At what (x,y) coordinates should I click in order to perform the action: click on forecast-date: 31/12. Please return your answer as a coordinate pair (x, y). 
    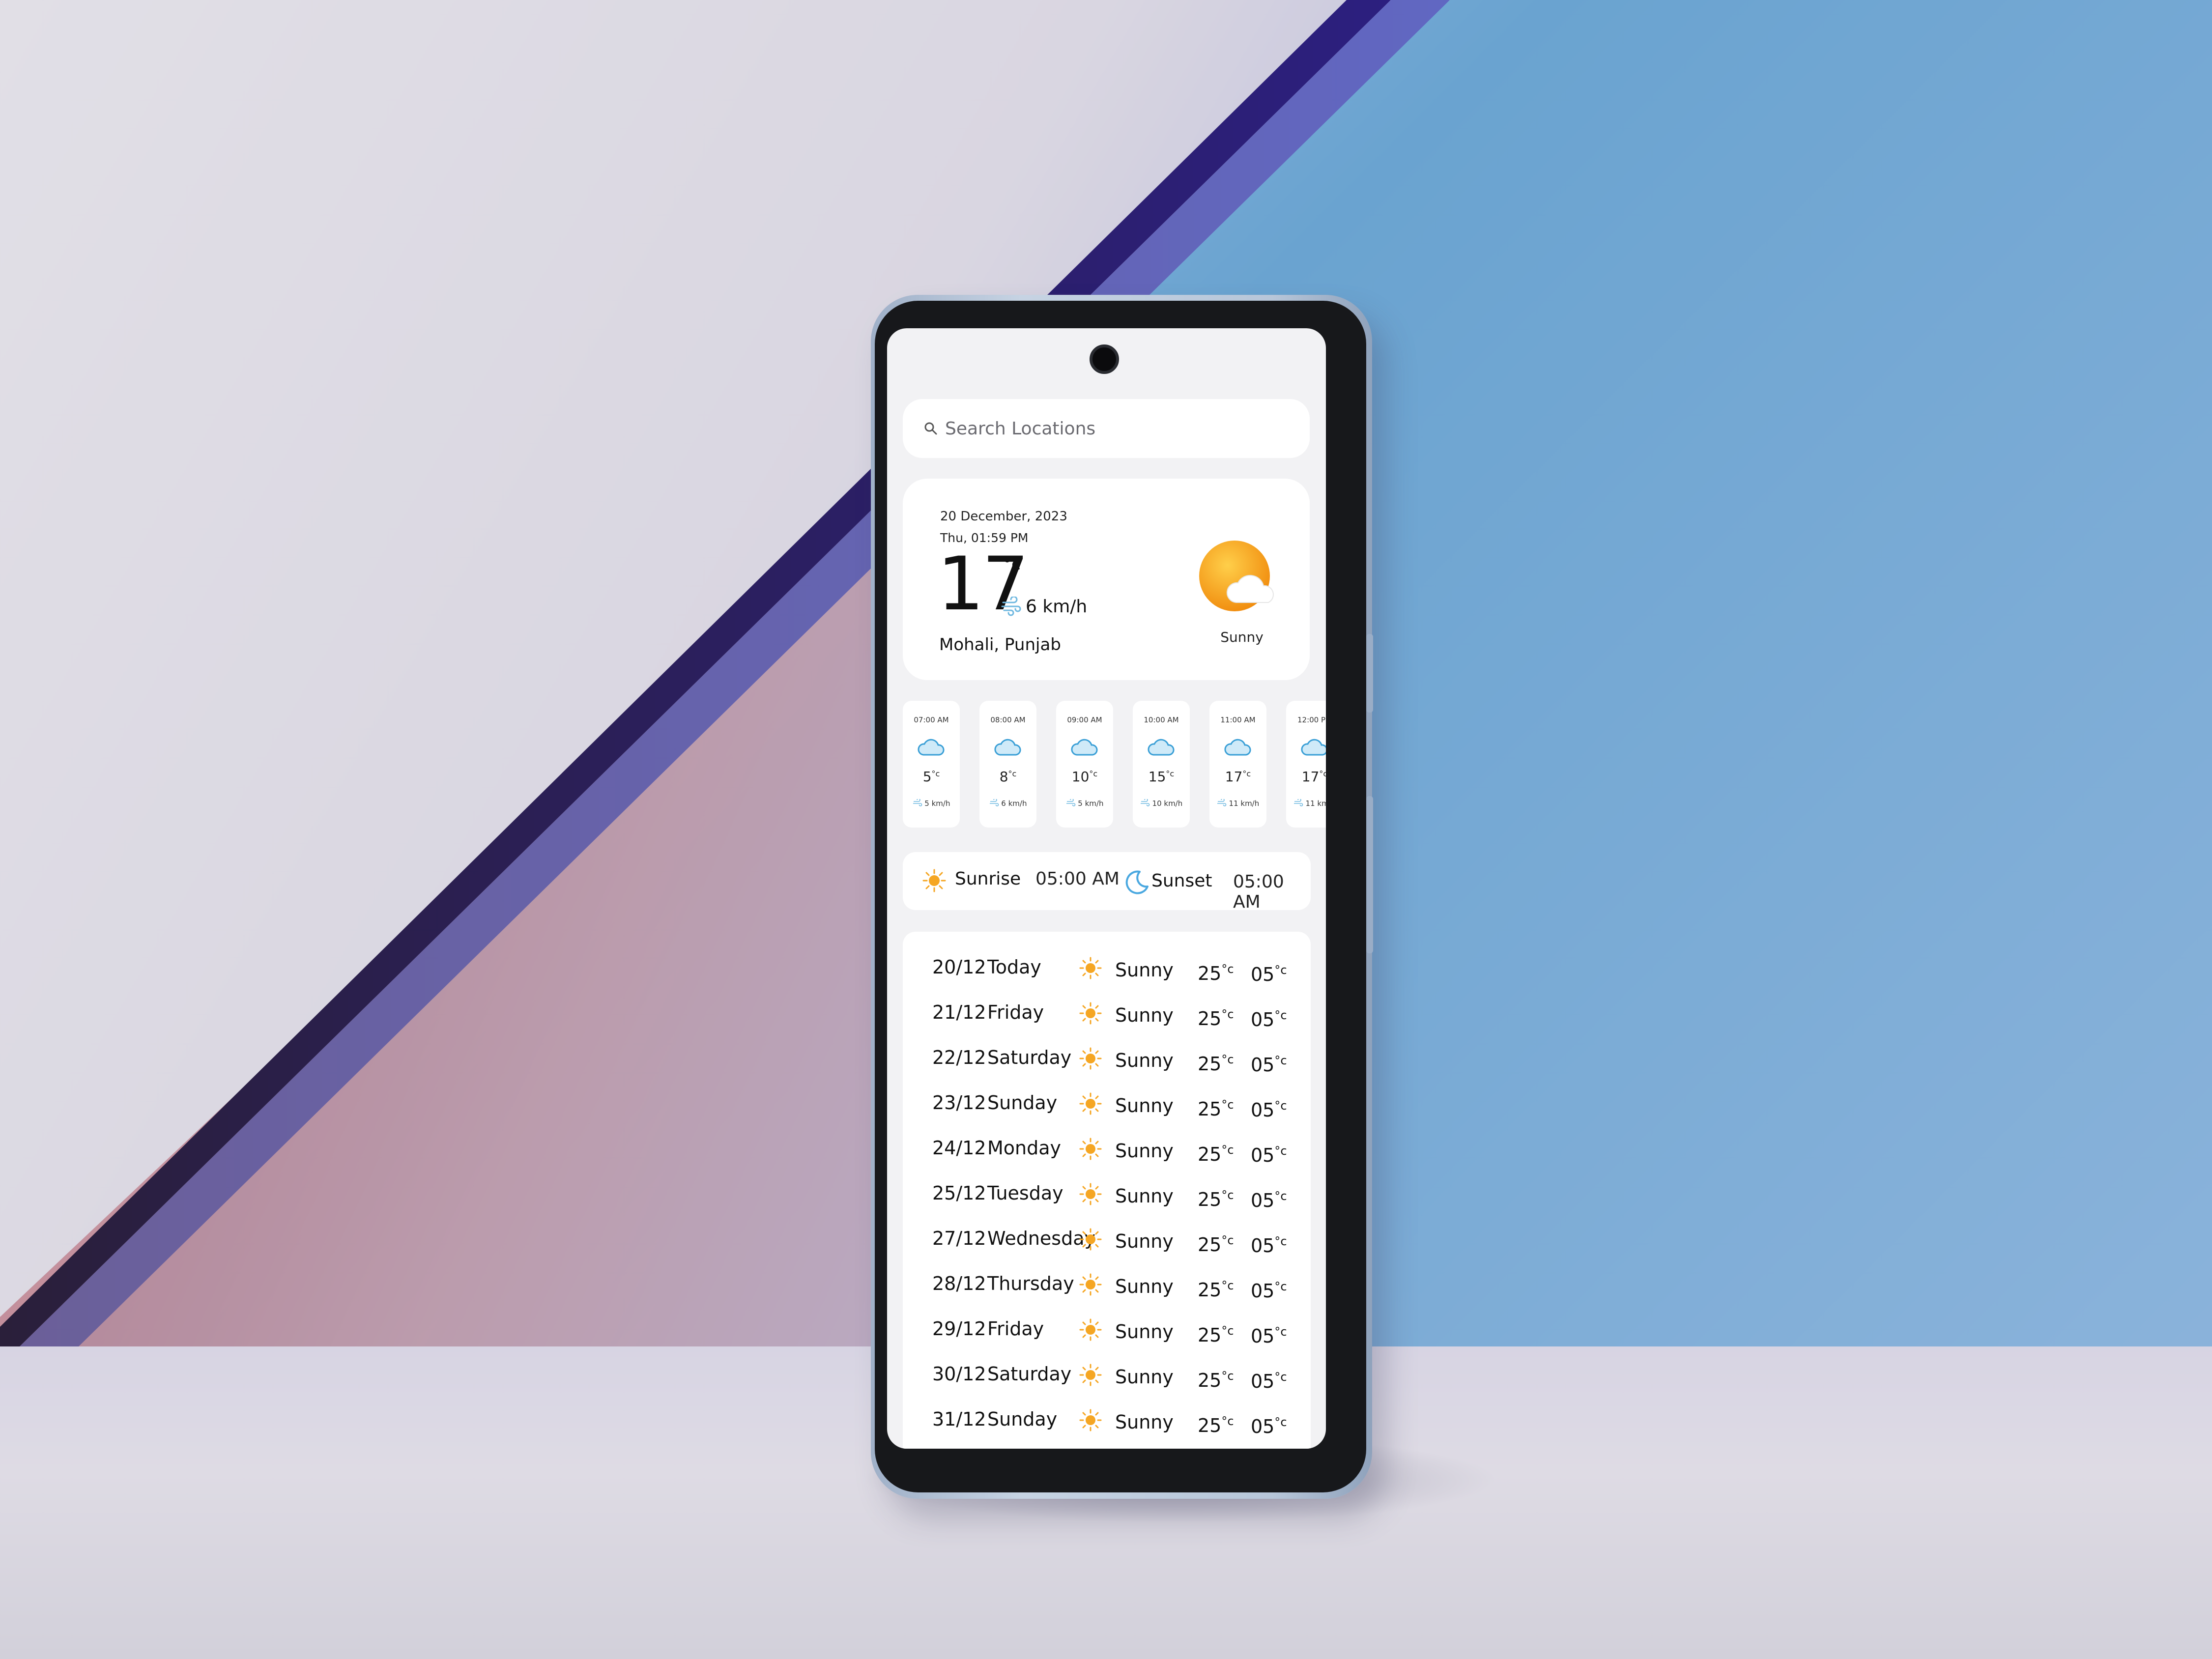
    Looking at the image, I should click on (959, 1419).